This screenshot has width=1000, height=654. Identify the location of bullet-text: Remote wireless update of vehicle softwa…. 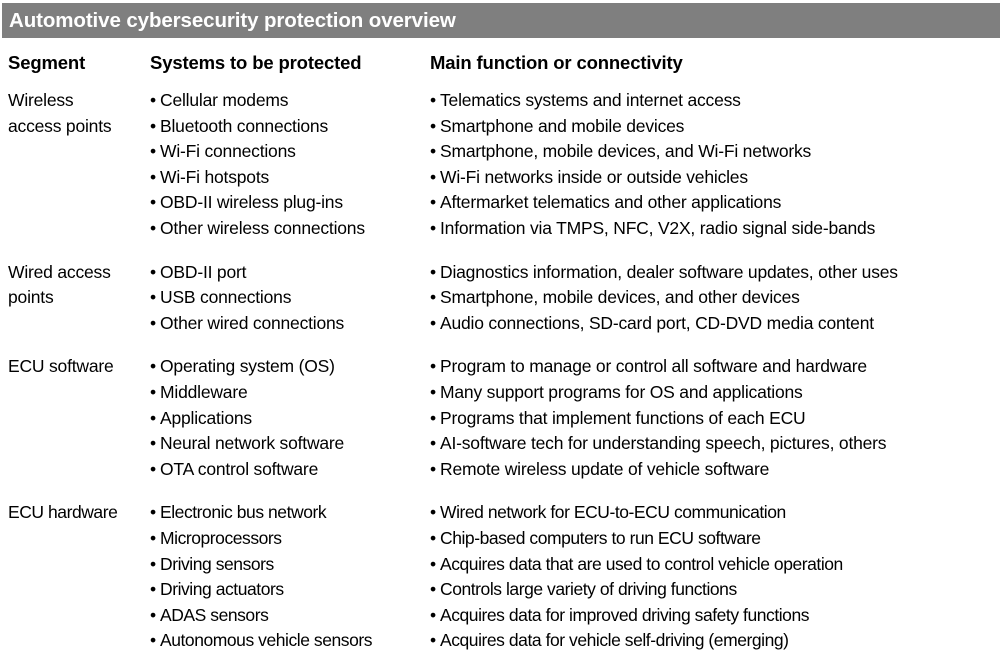
(605, 468).